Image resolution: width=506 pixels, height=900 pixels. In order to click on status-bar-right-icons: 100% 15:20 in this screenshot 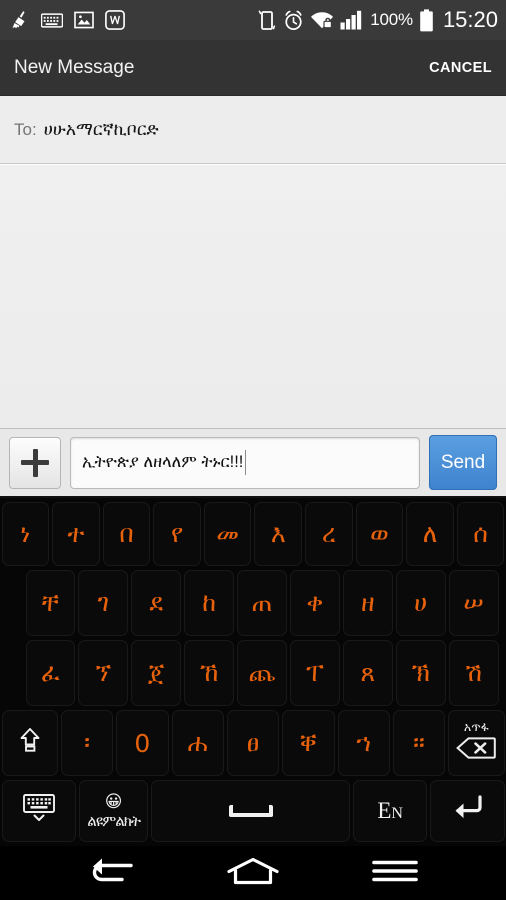, I will do `click(377, 20)`.